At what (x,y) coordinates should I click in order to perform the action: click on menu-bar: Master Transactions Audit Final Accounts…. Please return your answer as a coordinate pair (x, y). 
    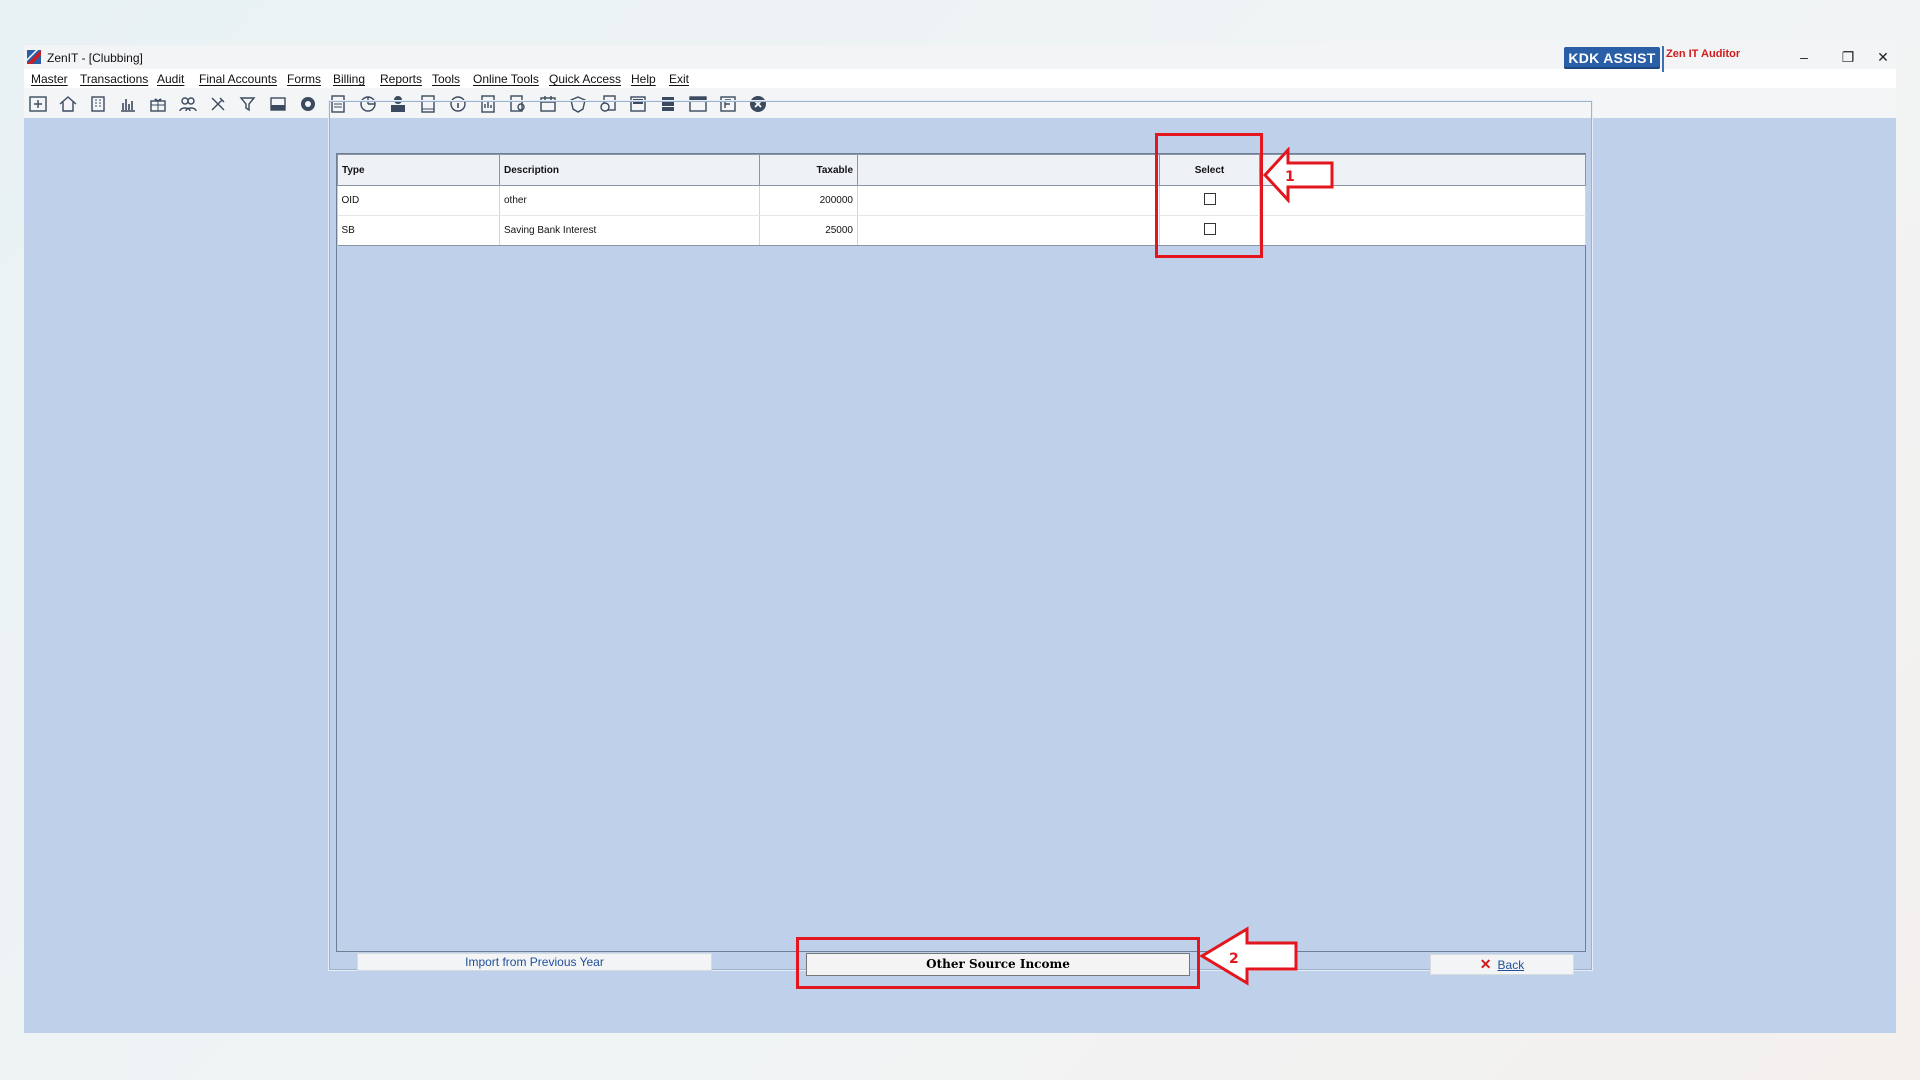
    Looking at the image, I should click on (960, 79).